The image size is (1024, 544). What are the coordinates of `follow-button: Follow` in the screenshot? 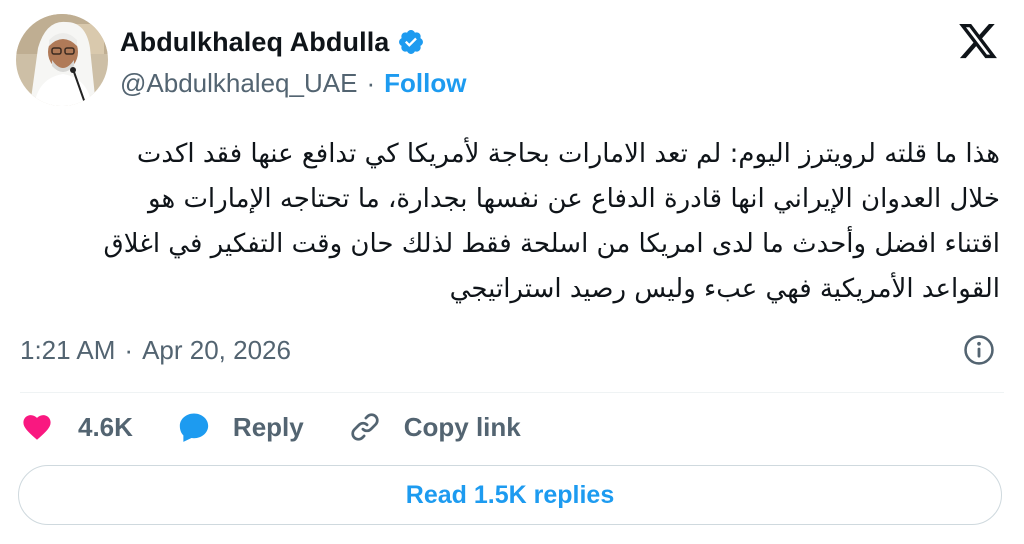 It's located at (425, 83).